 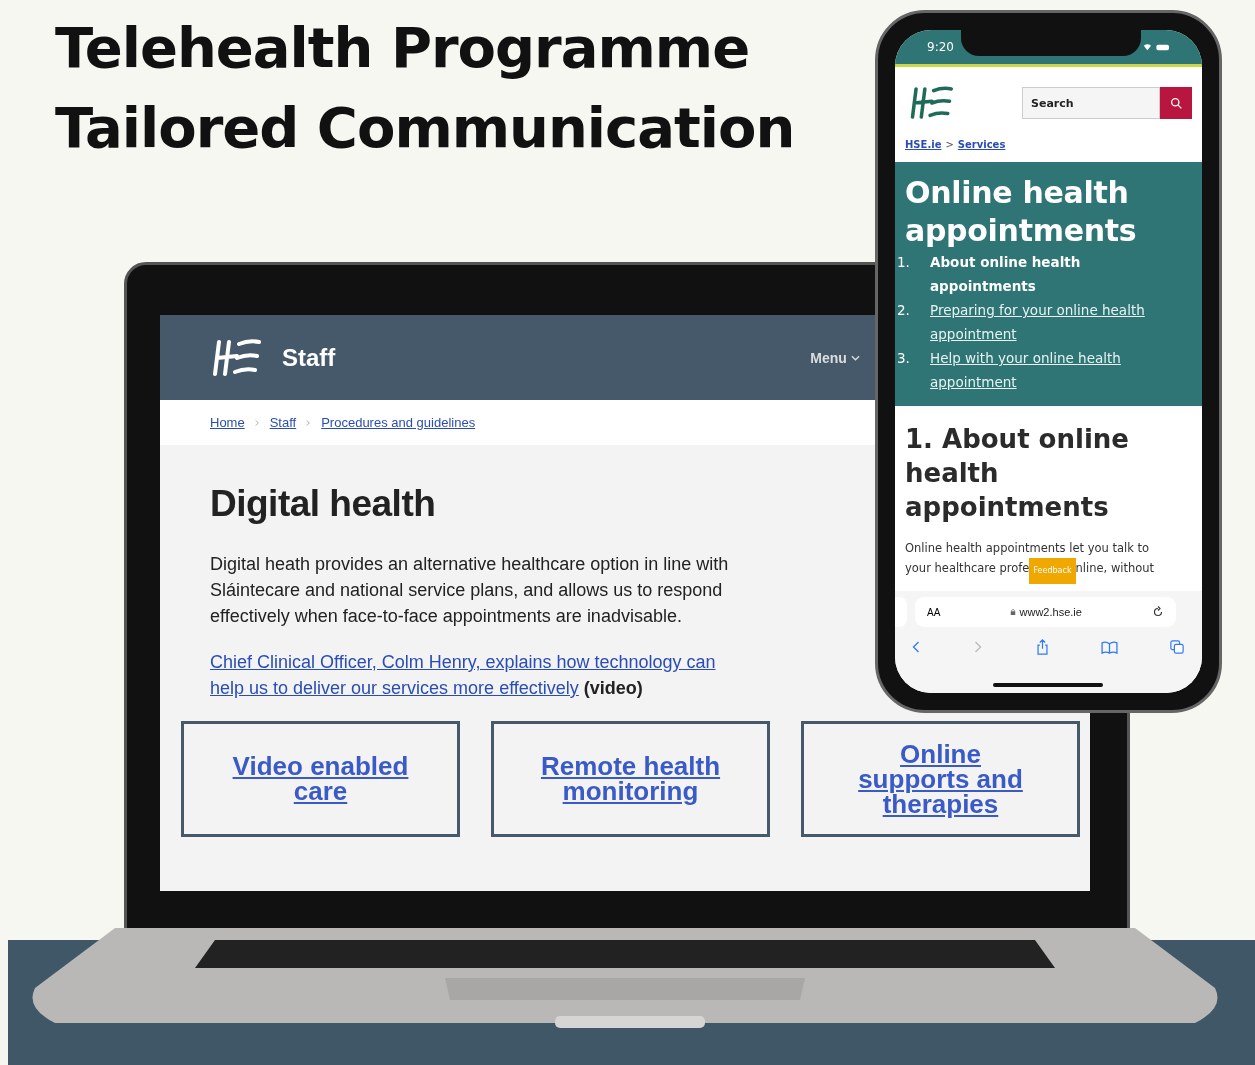 What do you see at coordinates (981, 144) in the screenshot?
I see `breadcrumb-link: Services` at bounding box center [981, 144].